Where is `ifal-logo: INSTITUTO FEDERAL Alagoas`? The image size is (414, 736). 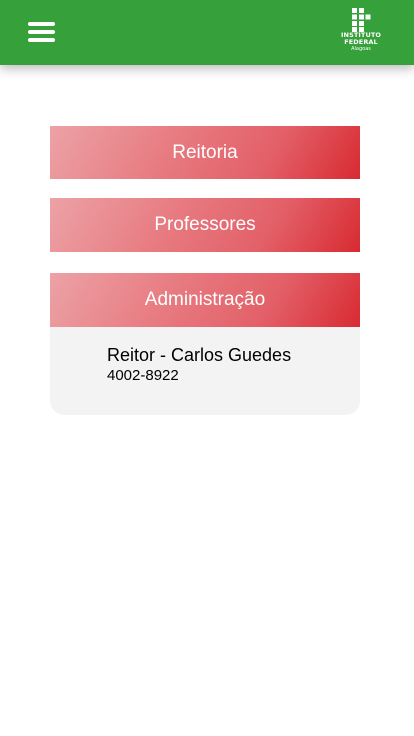
ifal-logo: INSTITUTO FEDERAL Alagoas is located at coordinates (361, 34).